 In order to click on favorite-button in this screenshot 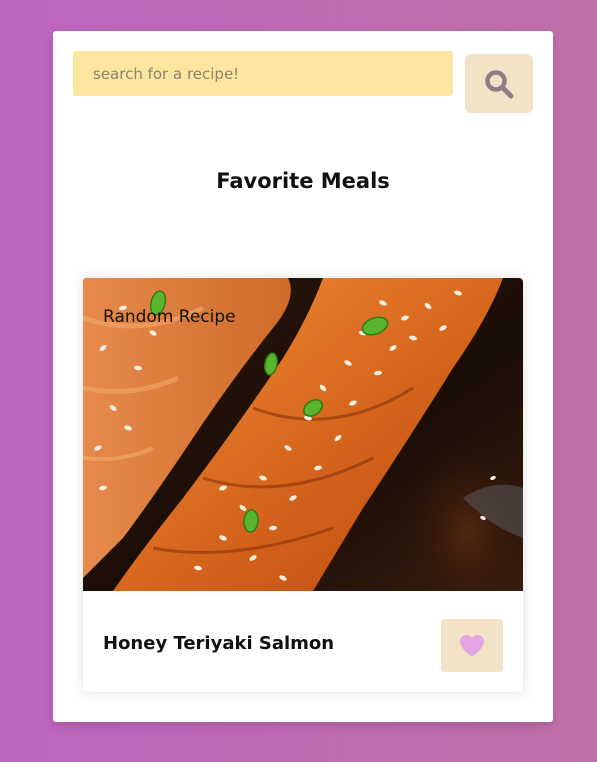, I will do `click(472, 645)`.